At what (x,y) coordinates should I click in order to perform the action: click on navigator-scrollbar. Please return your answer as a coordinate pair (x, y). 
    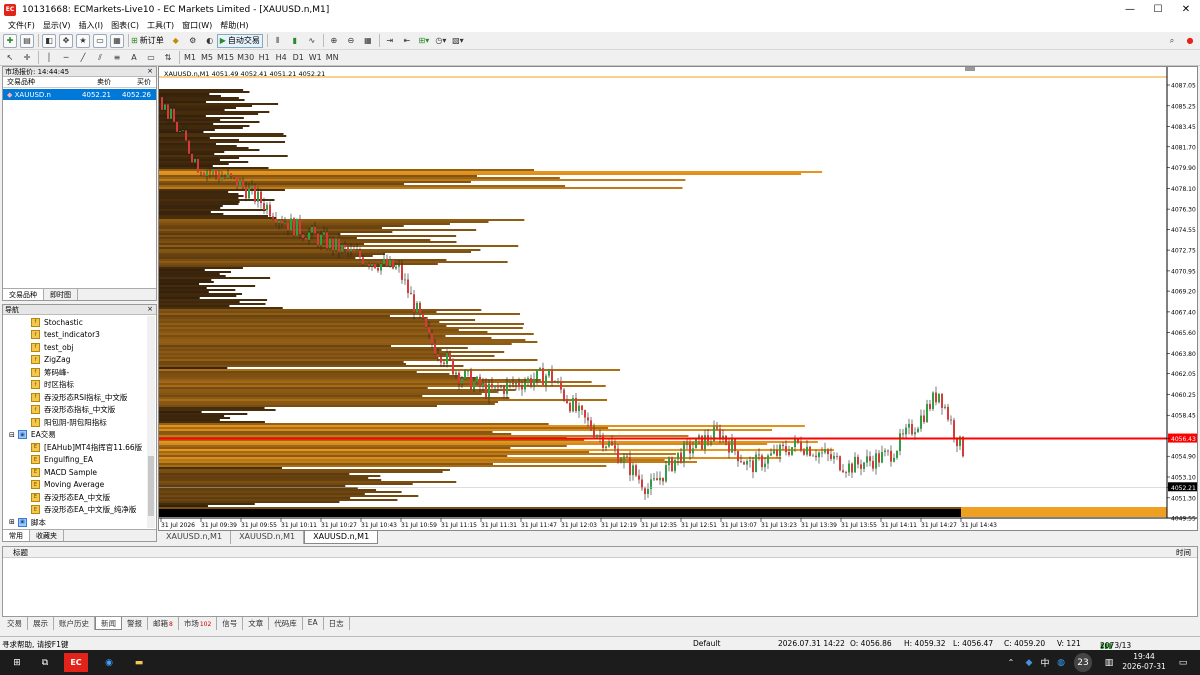
    Looking at the image, I should click on (151, 422).